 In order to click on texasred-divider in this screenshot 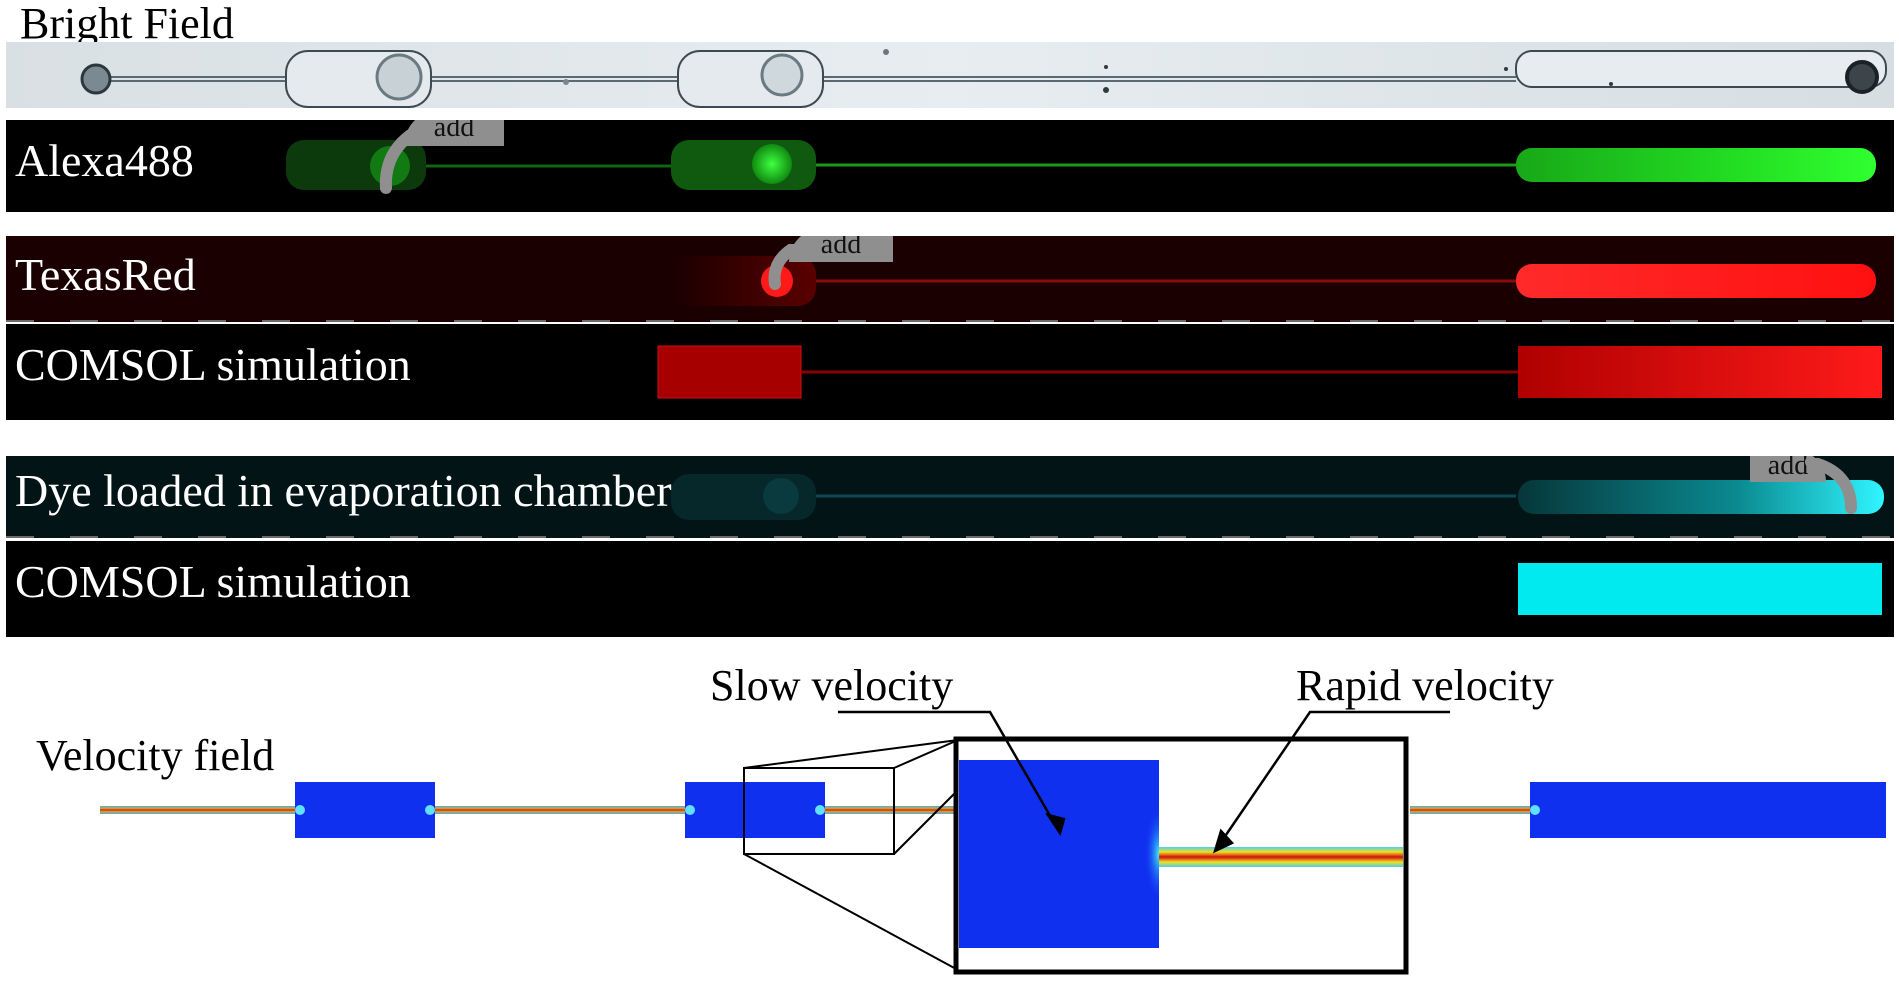, I will do `click(950, 321)`.